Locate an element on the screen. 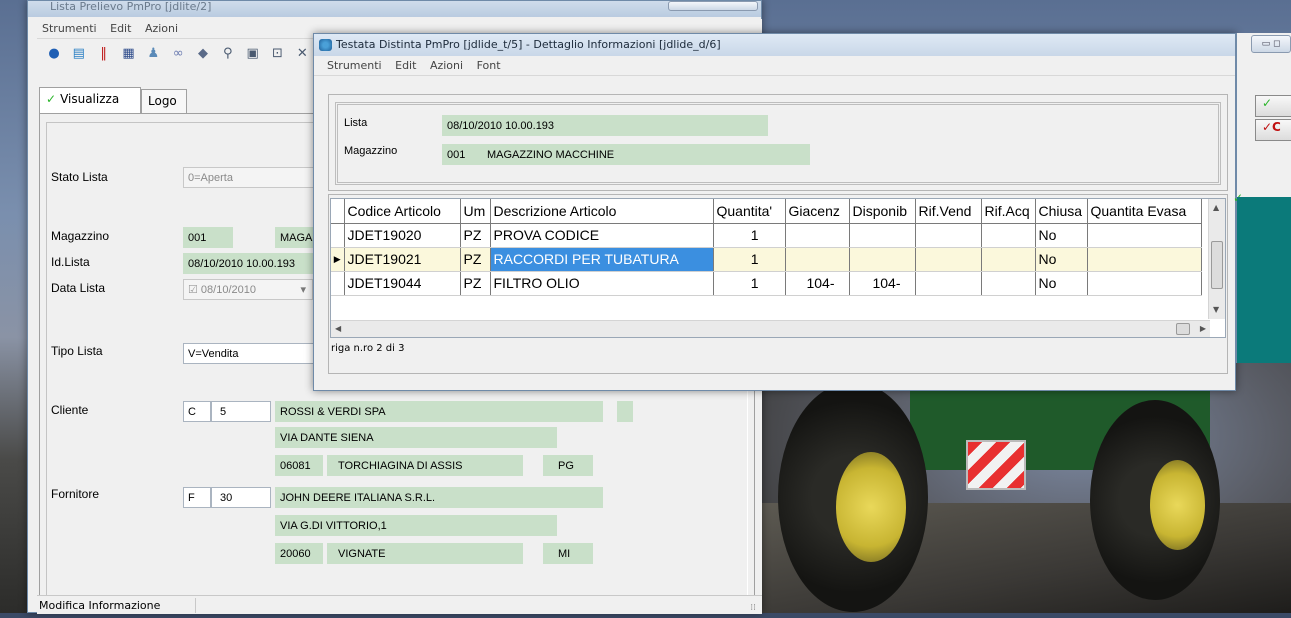  export-icon: ⊡ is located at coordinates (277, 54).